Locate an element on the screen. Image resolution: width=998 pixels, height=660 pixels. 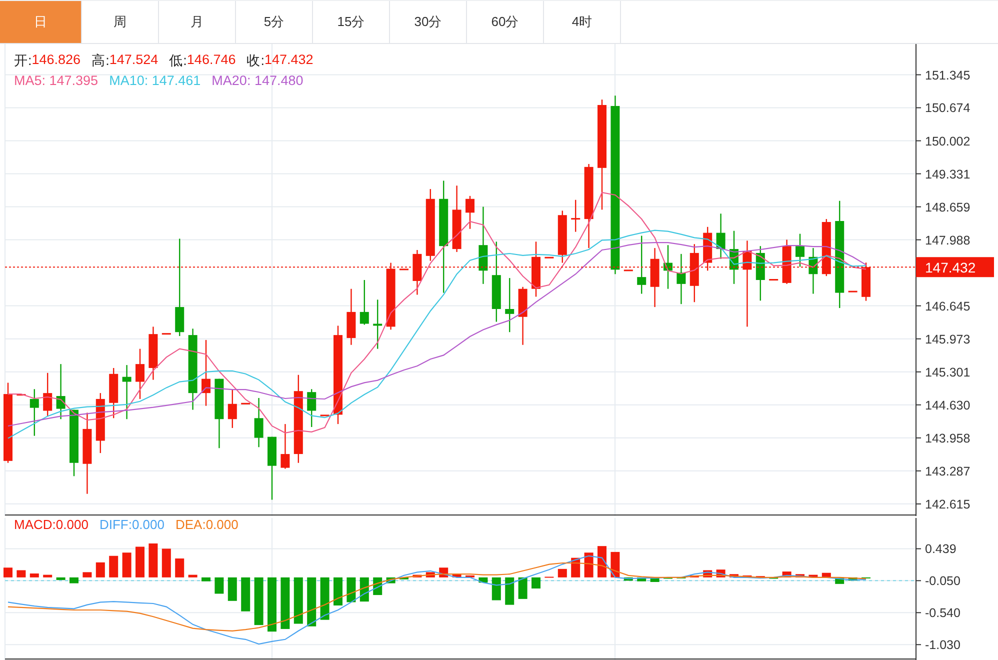
axis-label: 149.331 is located at coordinates (947, 174).